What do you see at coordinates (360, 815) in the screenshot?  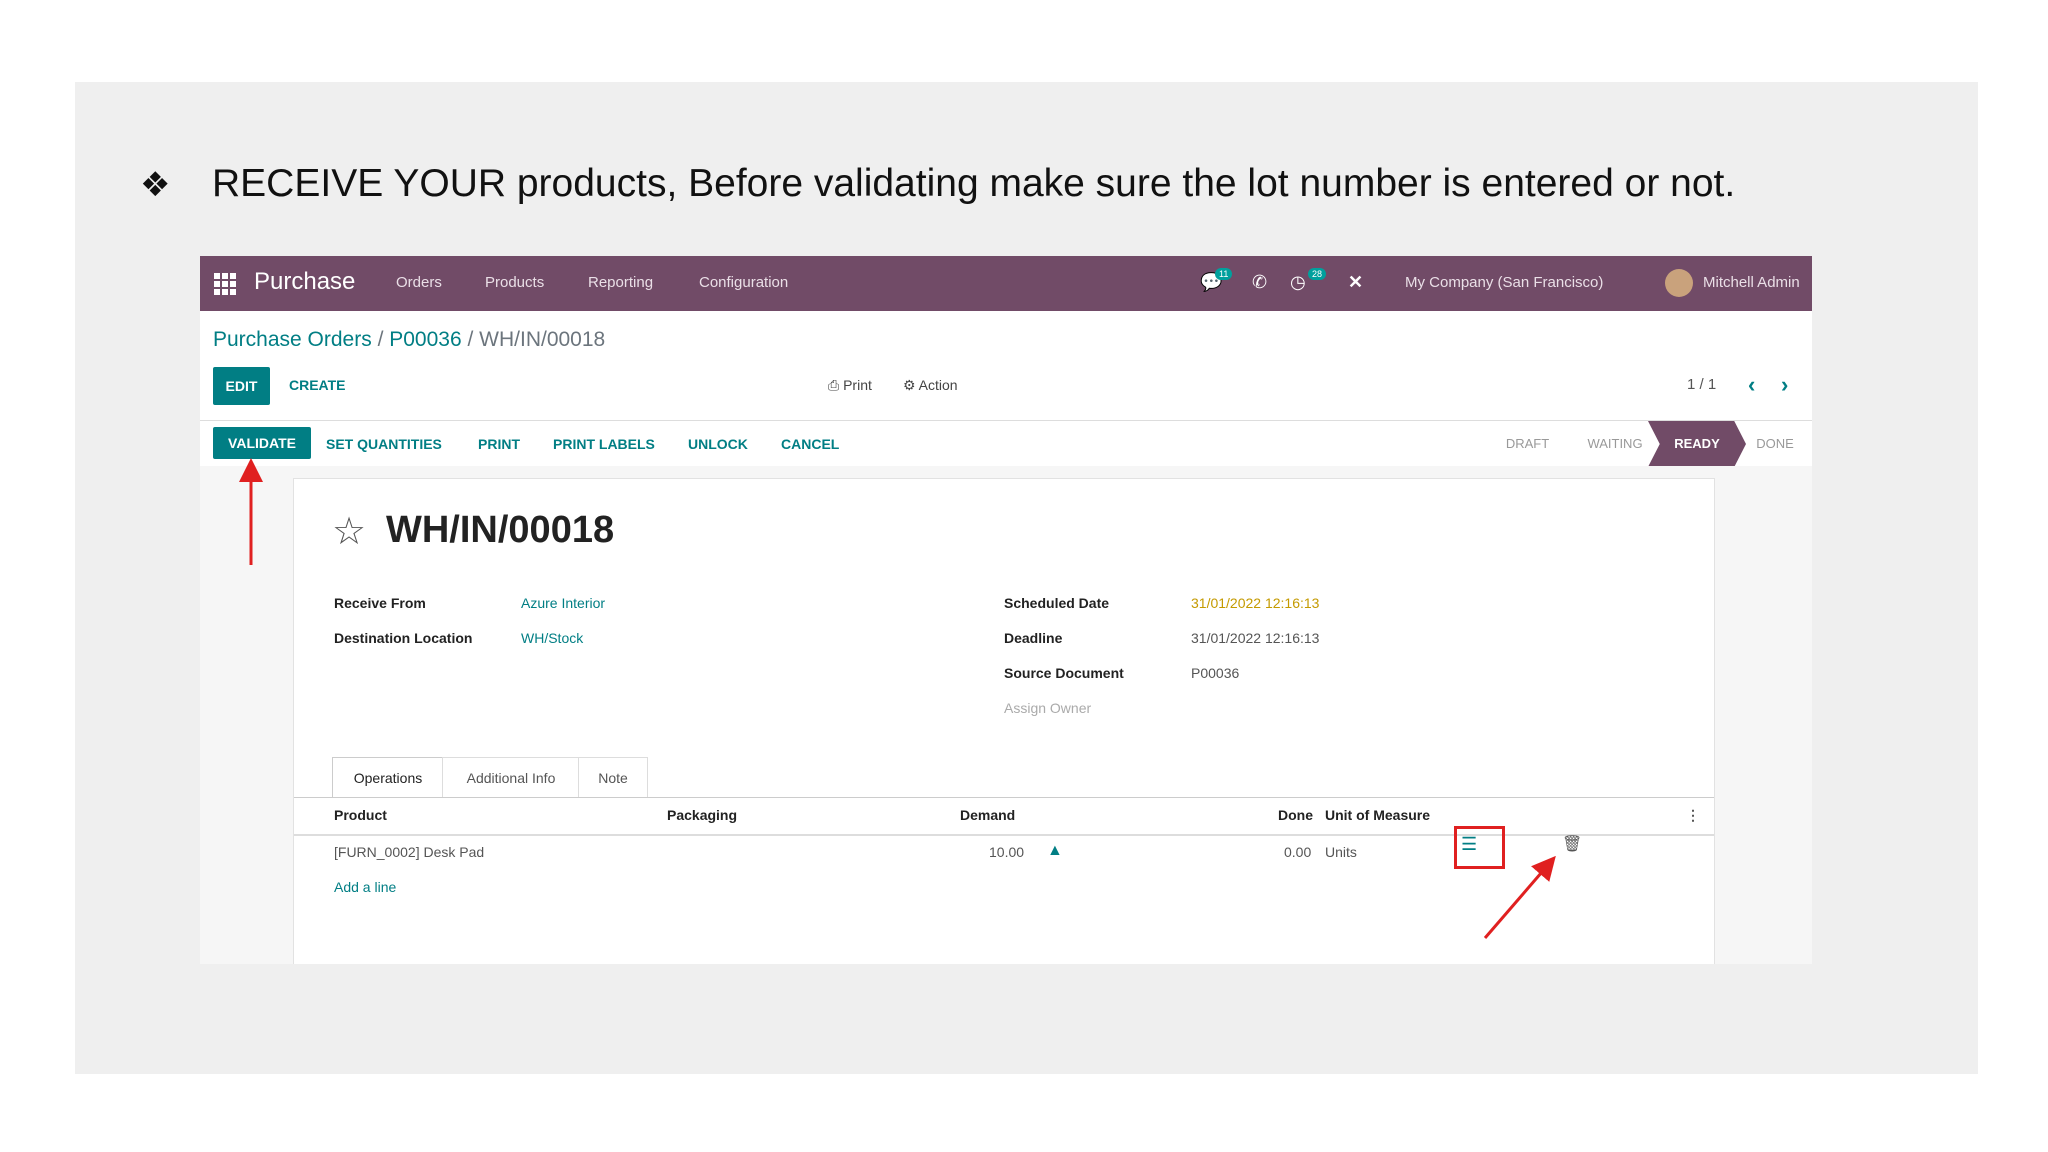 I see `column-product: Product` at bounding box center [360, 815].